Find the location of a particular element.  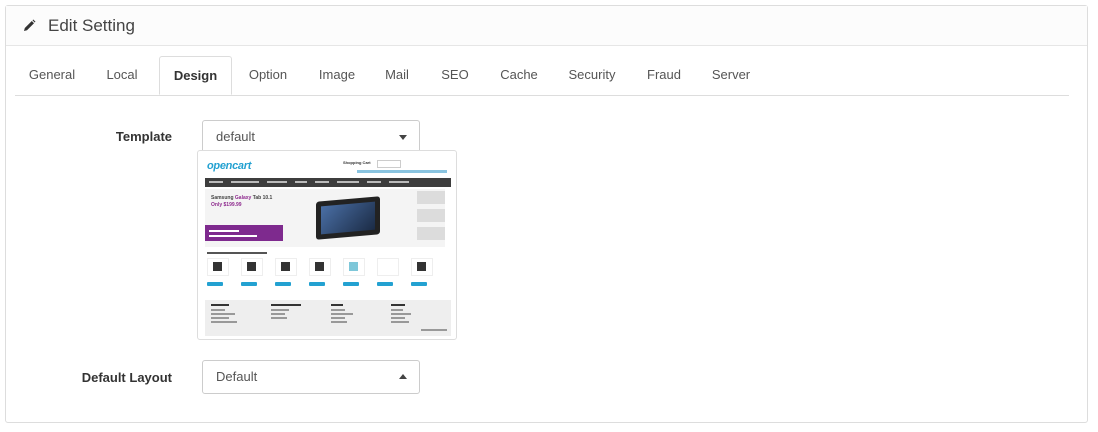

tab-image: Image is located at coordinates (337, 75).